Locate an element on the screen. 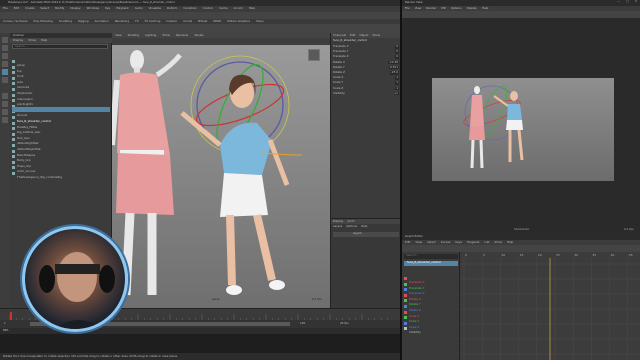 This screenshot has width=640, height=360. outliner-item: mannequin is located at coordinates (61, 92).